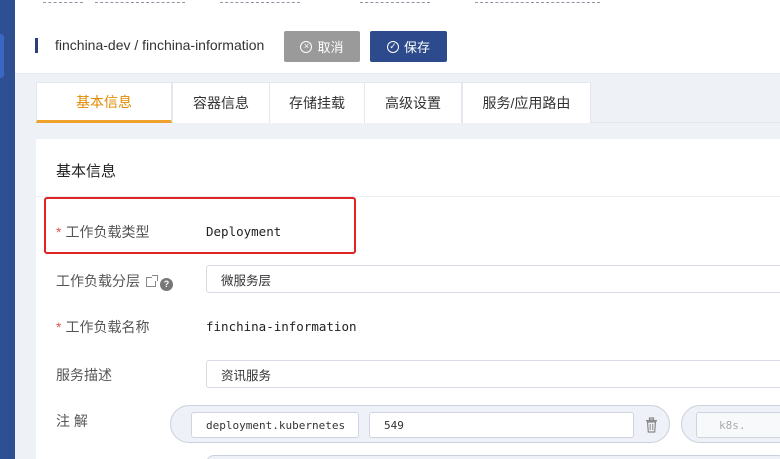  I want to click on required-mark: *, so click(59, 327).